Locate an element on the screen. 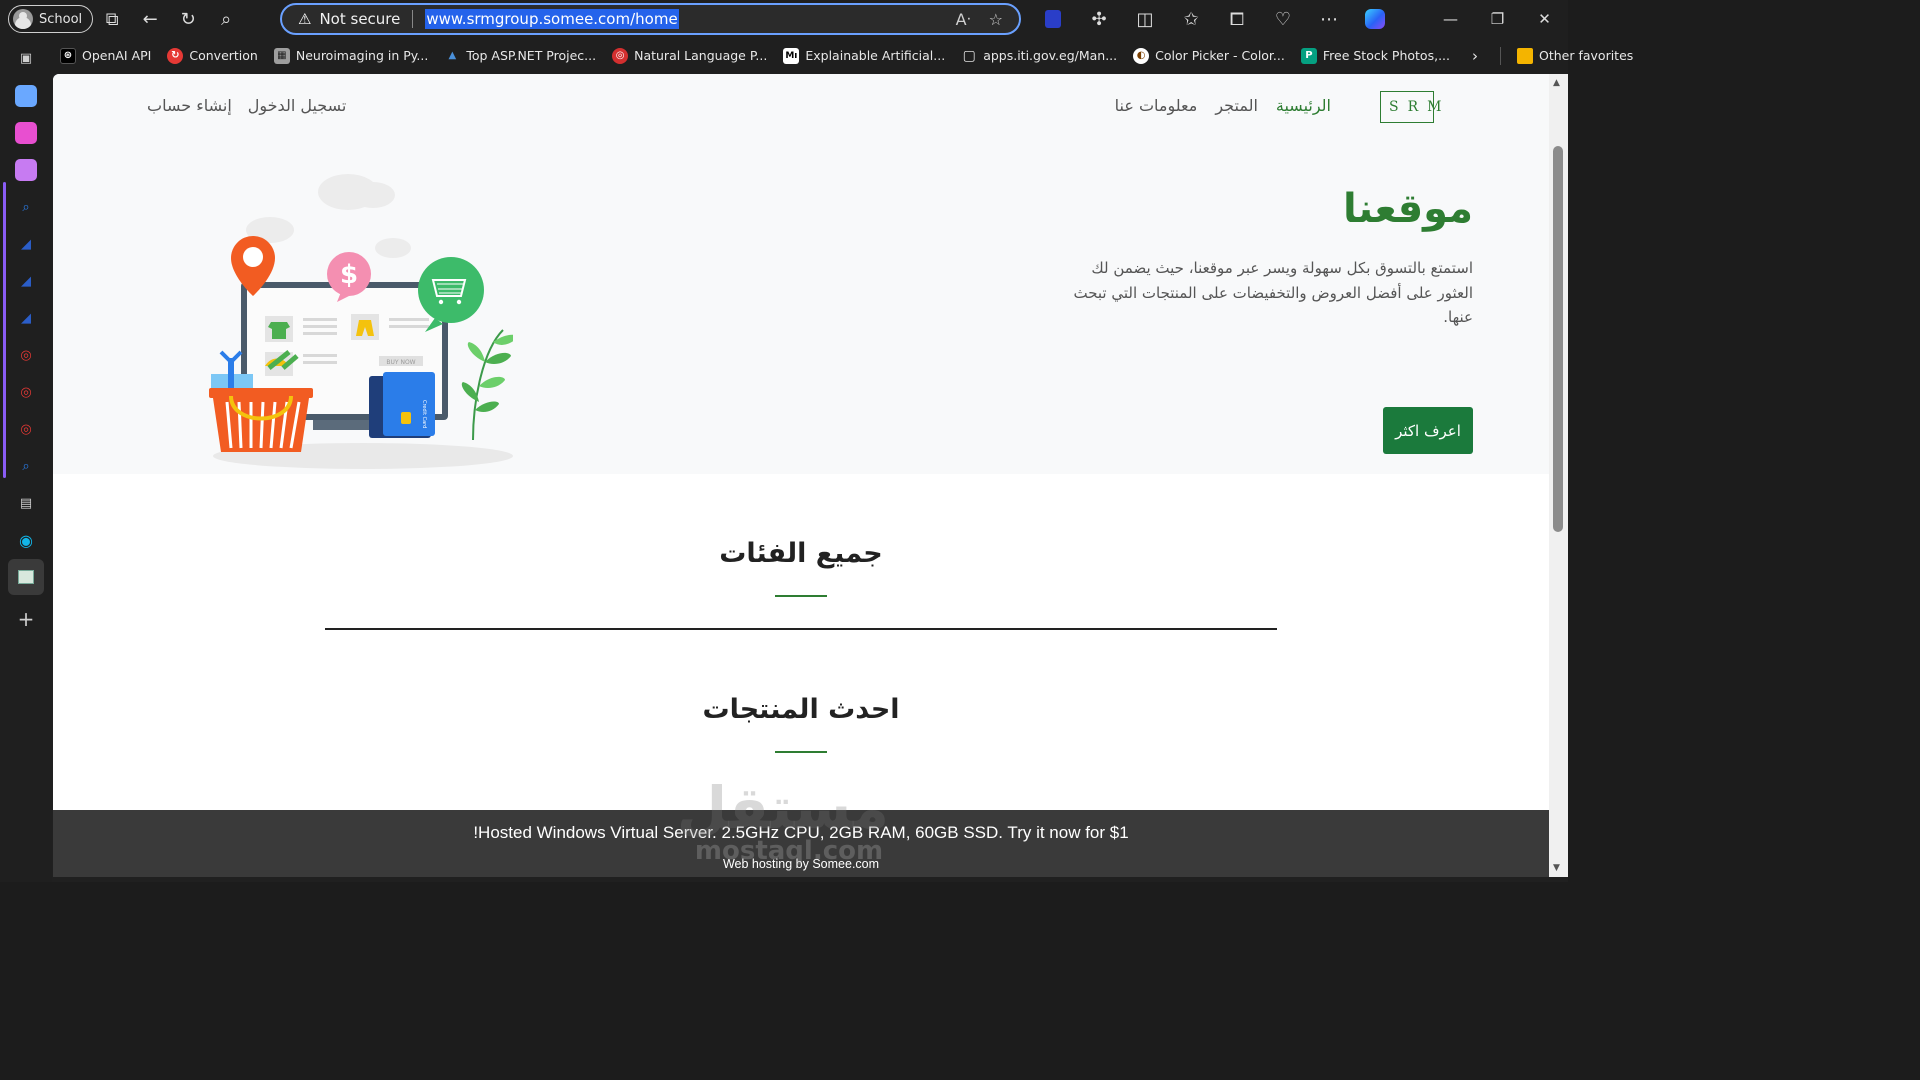 The image size is (1920, 1080). extensions-puzzle-icon: ✣ is located at coordinates (1099, 19).